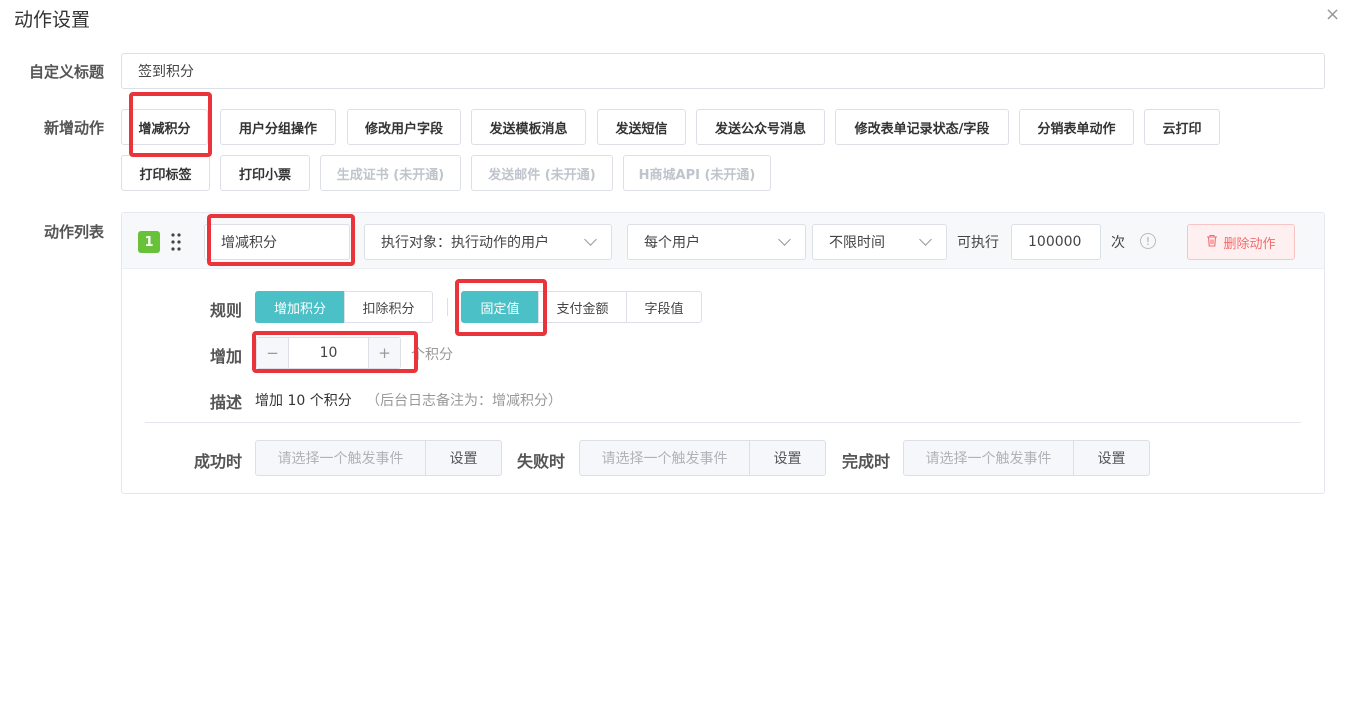  What do you see at coordinates (464, 401) in the screenshot?
I see `description-note: （后台日志备注为：增减积分）` at bounding box center [464, 401].